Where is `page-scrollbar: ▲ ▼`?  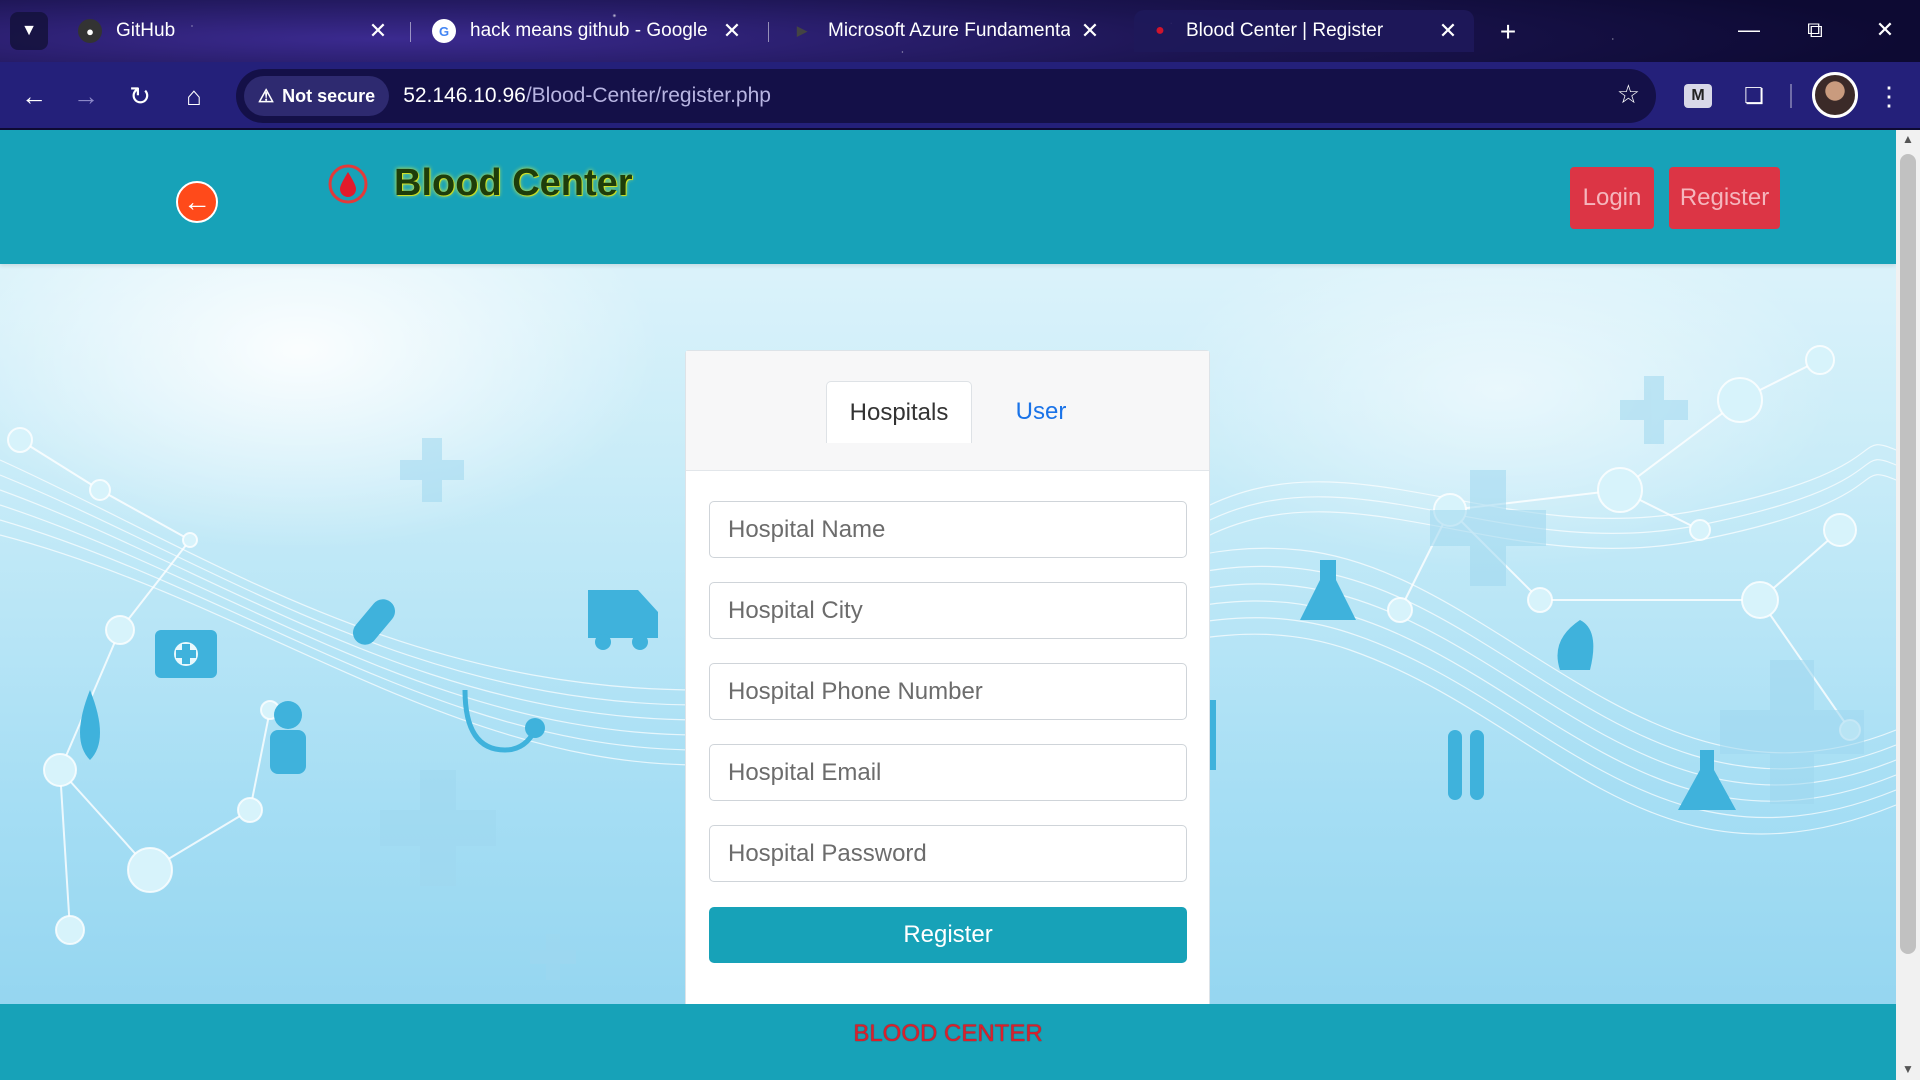
page-scrollbar: ▲ ▼ is located at coordinates (1908, 605).